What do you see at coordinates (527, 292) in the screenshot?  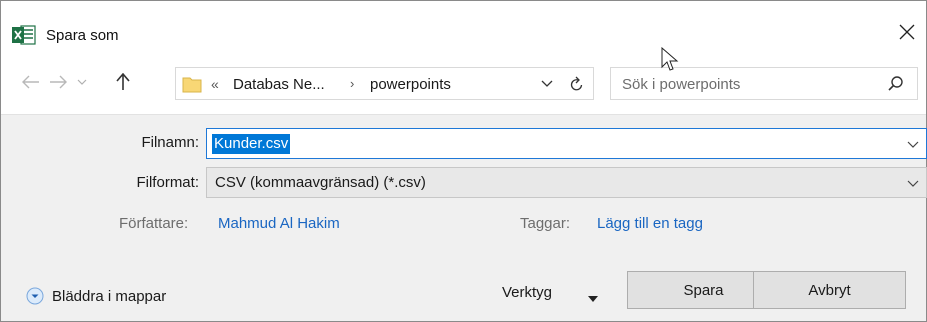 I see `tools-menu: Verktyg` at bounding box center [527, 292].